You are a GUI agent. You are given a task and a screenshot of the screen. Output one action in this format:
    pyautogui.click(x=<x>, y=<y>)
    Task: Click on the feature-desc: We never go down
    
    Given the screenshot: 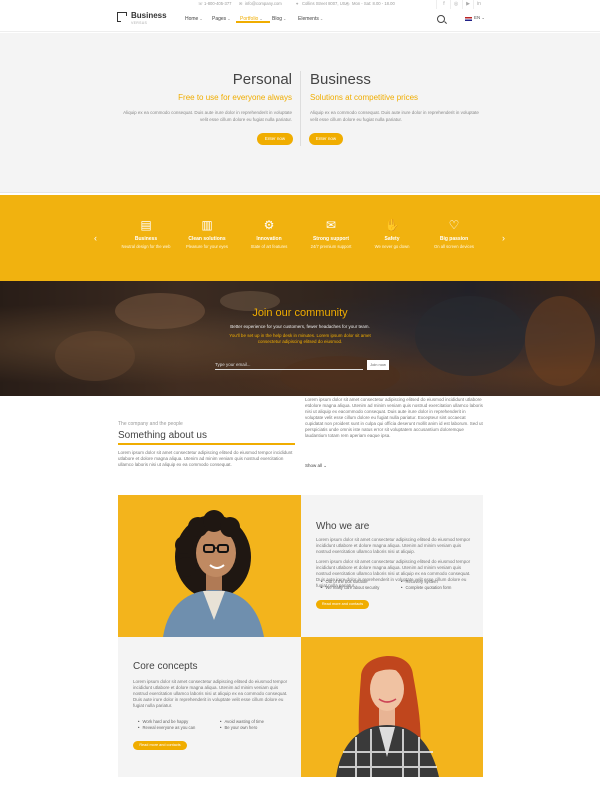 What is the action you would take?
    pyautogui.click(x=392, y=246)
    